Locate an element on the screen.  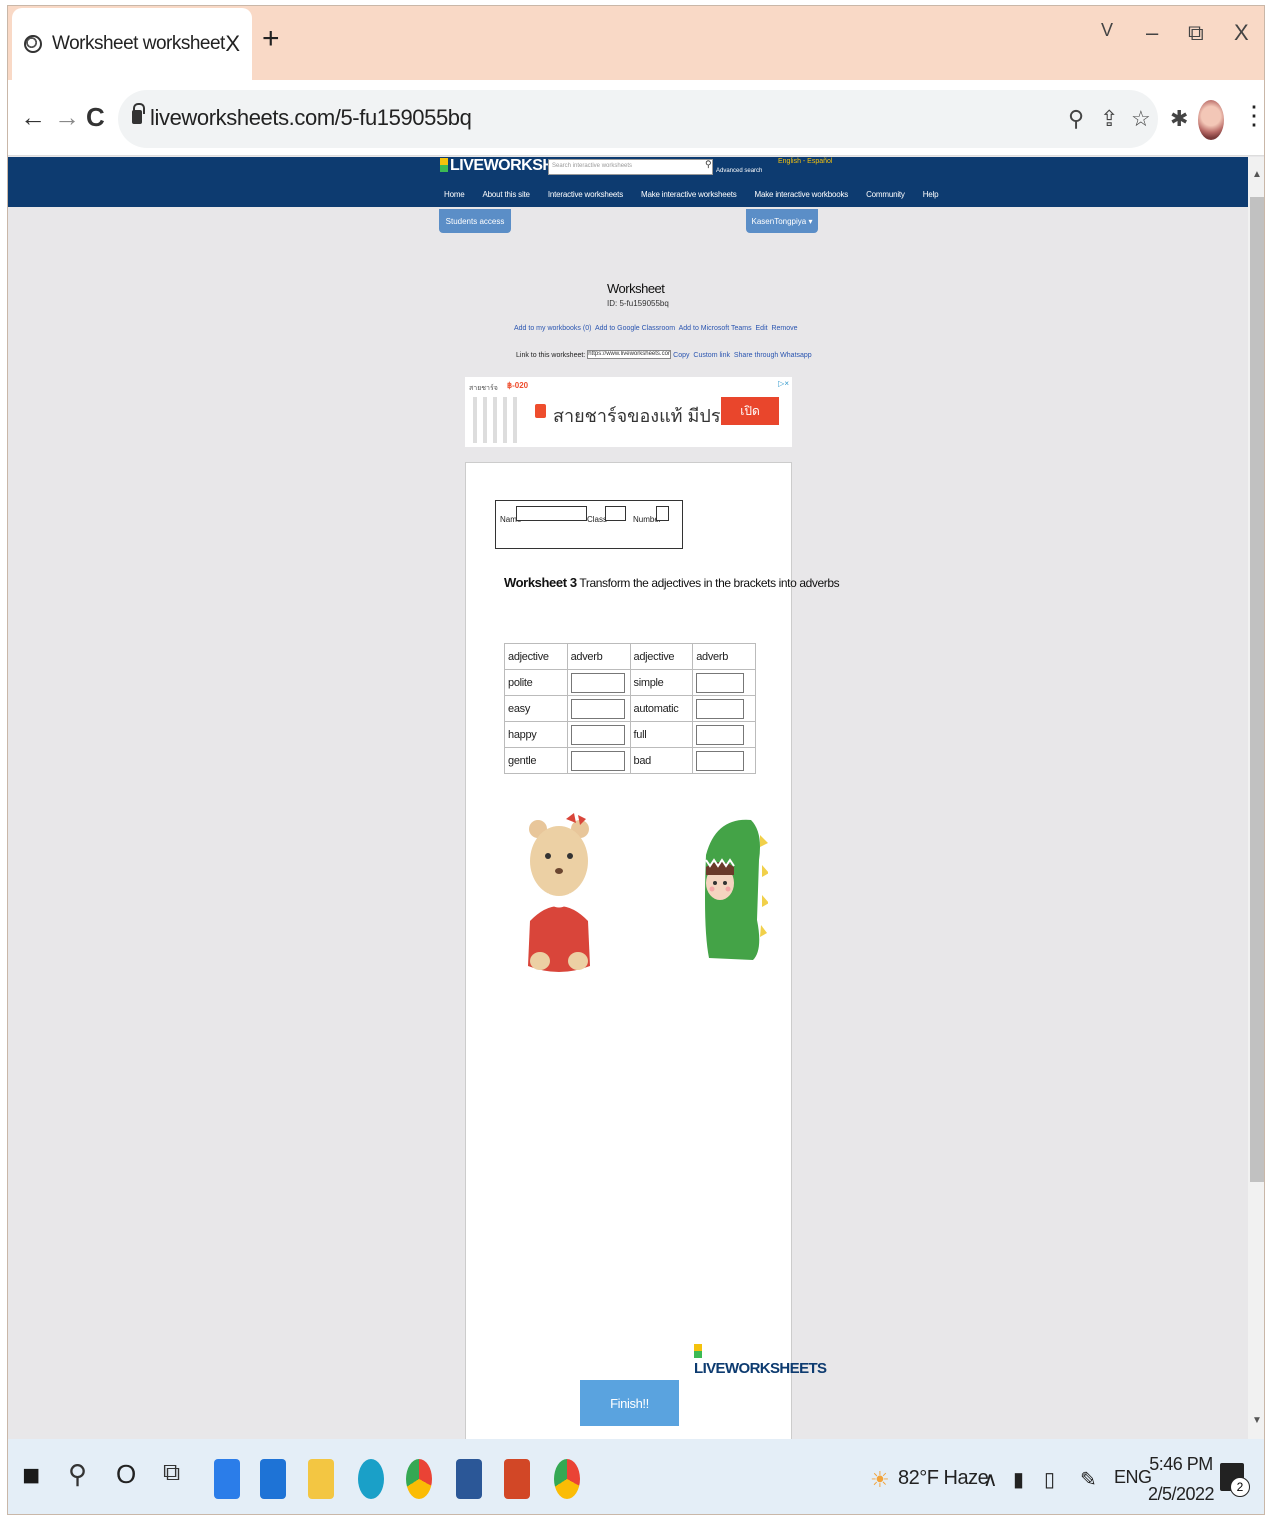
new-tab-button: + is located at coordinates (271, 39).